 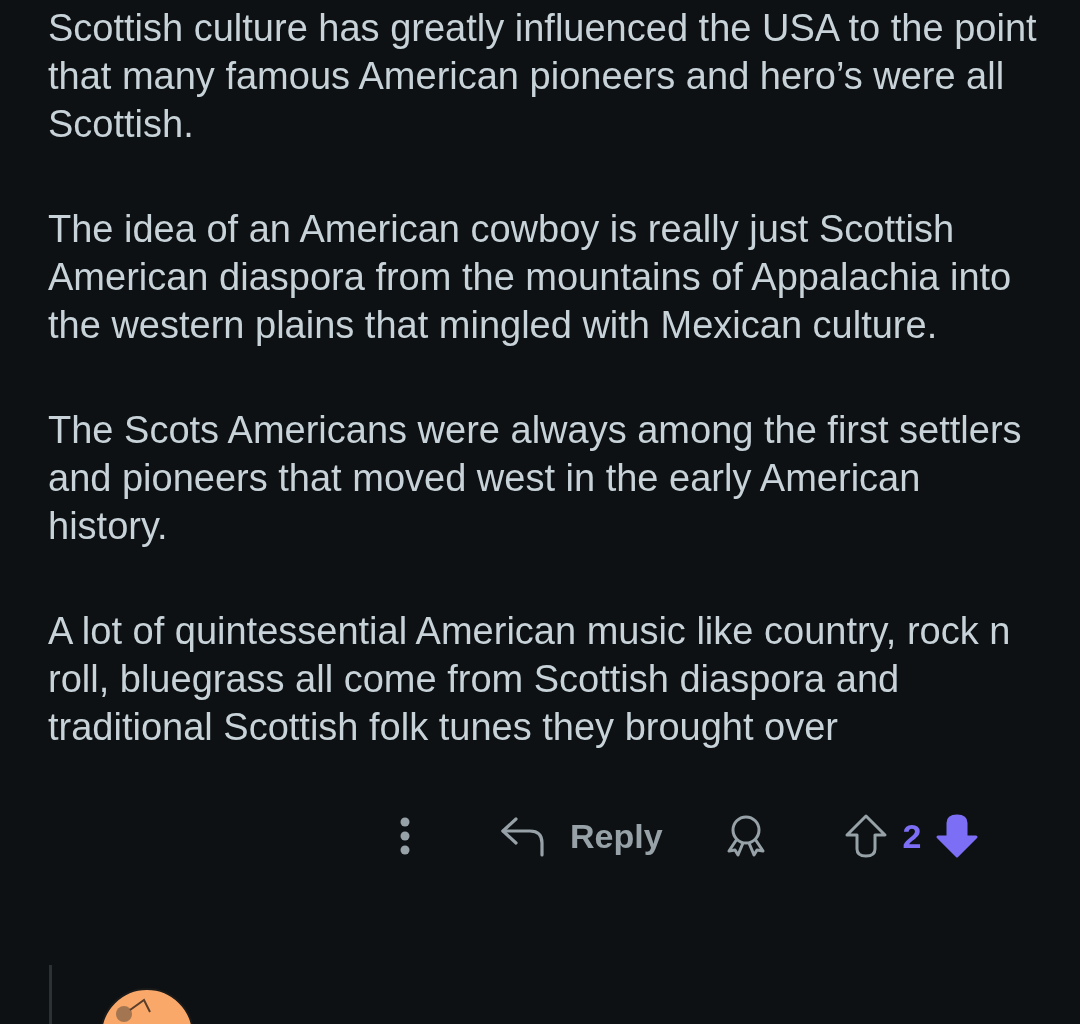 I want to click on comment-paragraph: The idea of an American cowboy is really just Scottish American diaspora from the mountains of Appalachia into the western plains that mingled with Mexican culture., so click(x=530, y=277).